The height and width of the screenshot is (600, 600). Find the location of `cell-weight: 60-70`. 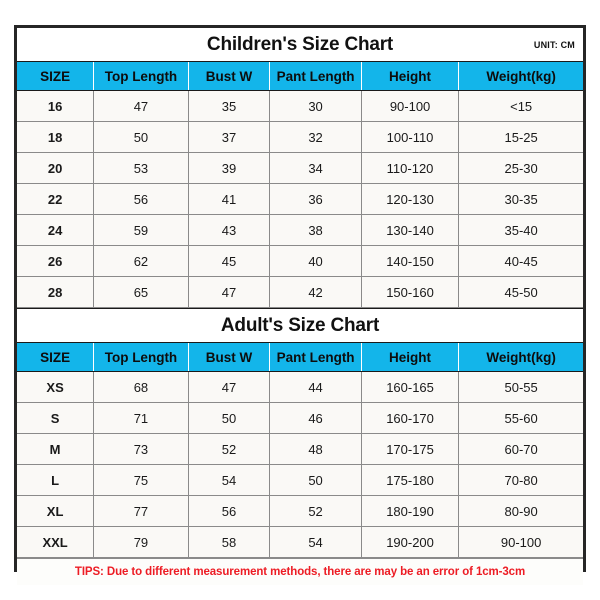

cell-weight: 60-70 is located at coordinates (520, 449).